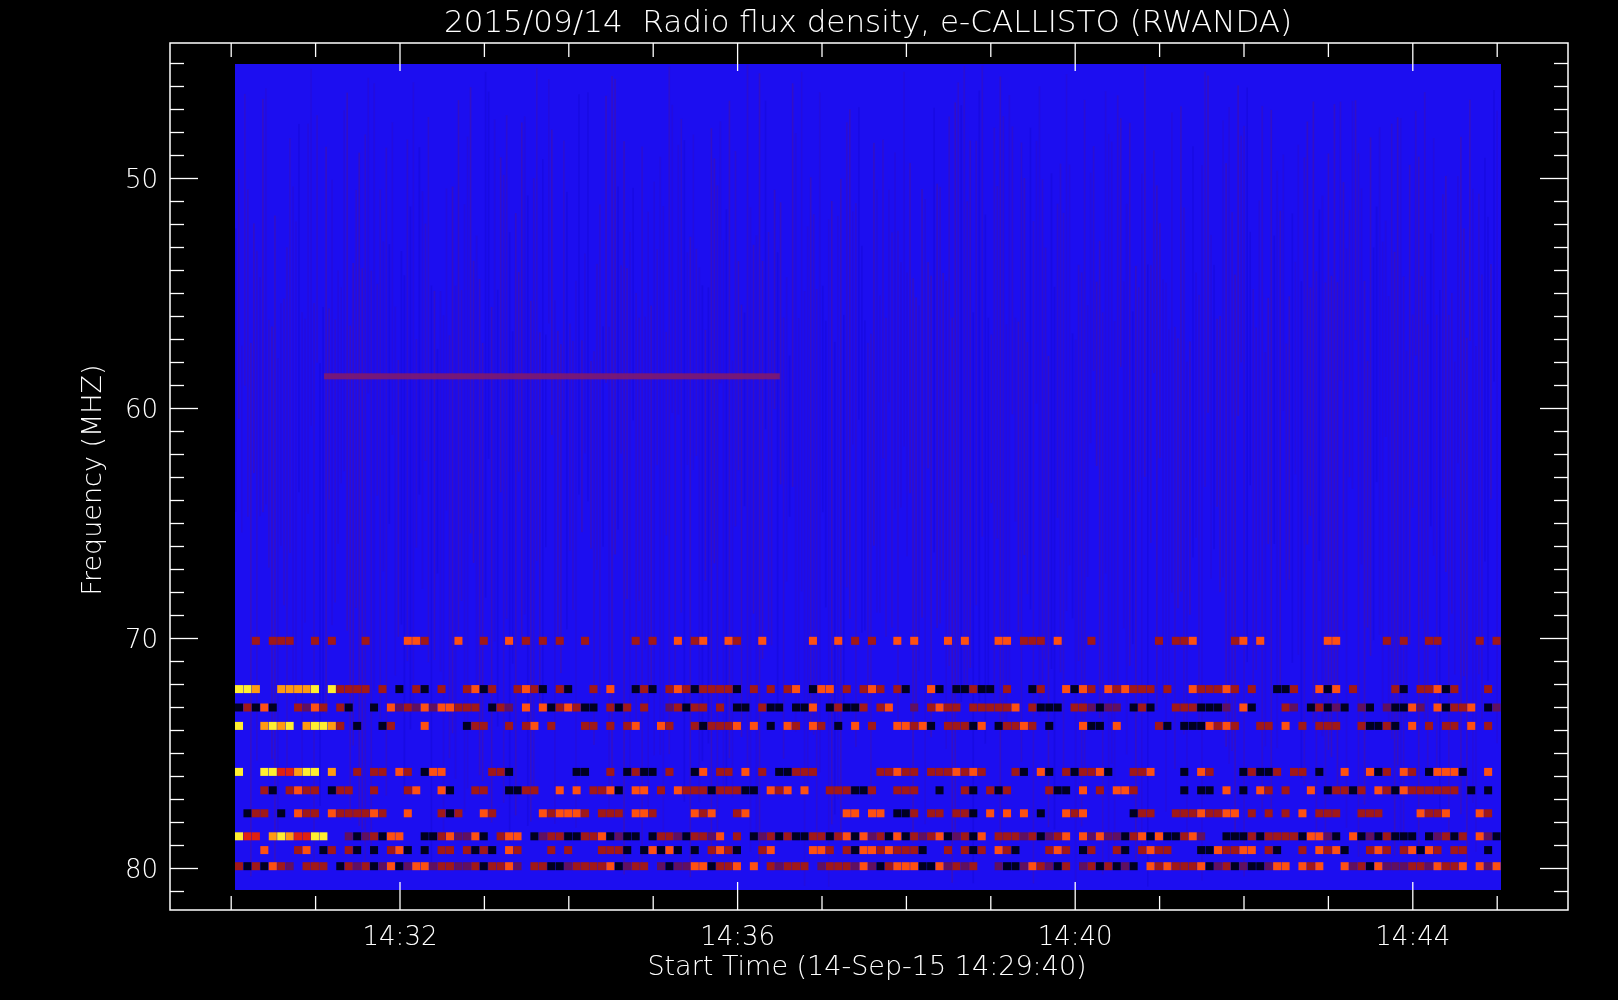 Image resolution: width=1618 pixels, height=1000 pixels. What do you see at coordinates (141, 638) in the screenshot?
I see `y-tick-label: 70` at bounding box center [141, 638].